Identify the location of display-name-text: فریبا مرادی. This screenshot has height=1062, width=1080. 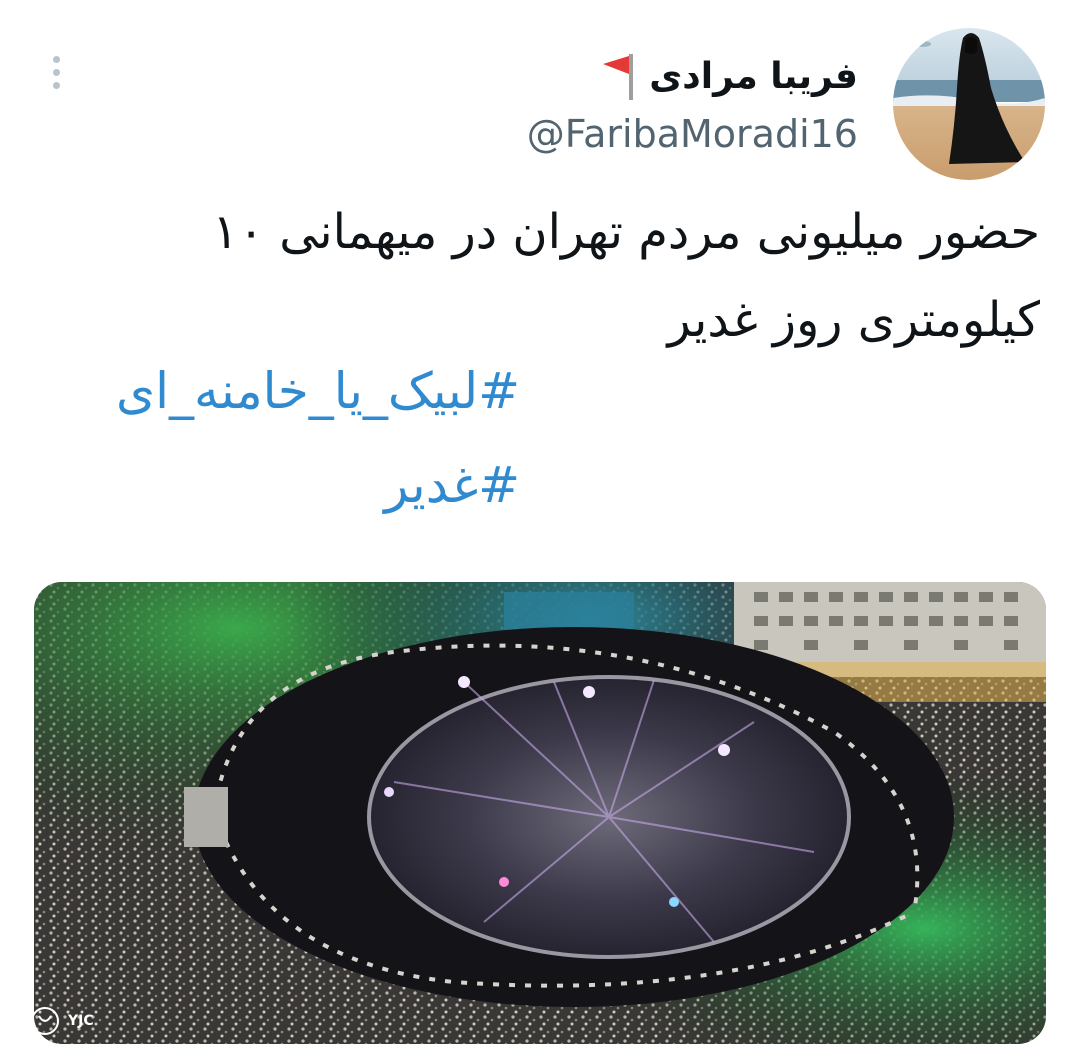
(753, 76).